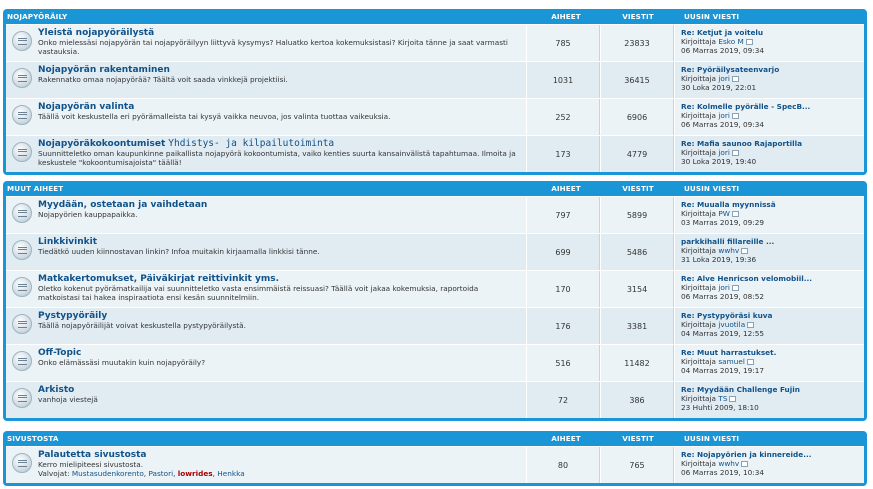 Image resolution: width=873 pixels, height=489 pixels. What do you see at coordinates (719, 259) in the screenshot?
I see `last-post-date: 31 Loka 2019, 19:36` at bounding box center [719, 259].